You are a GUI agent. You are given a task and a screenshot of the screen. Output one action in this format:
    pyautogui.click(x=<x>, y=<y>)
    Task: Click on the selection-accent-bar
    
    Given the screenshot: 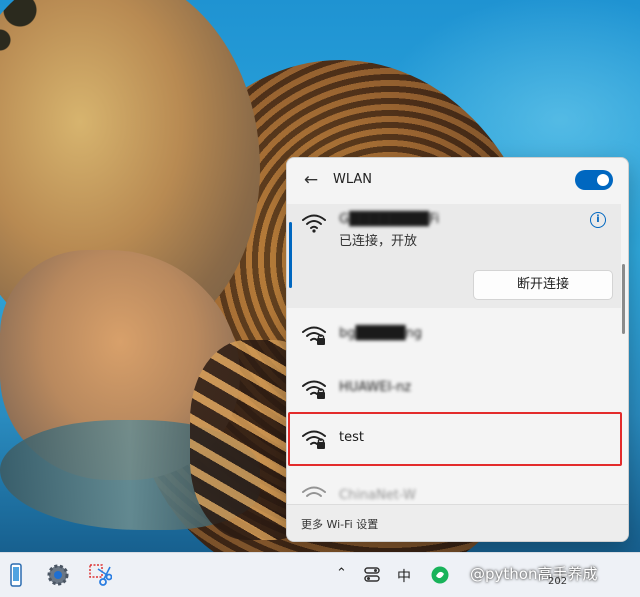 What is the action you would take?
    pyautogui.click(x=290, y=255)
    